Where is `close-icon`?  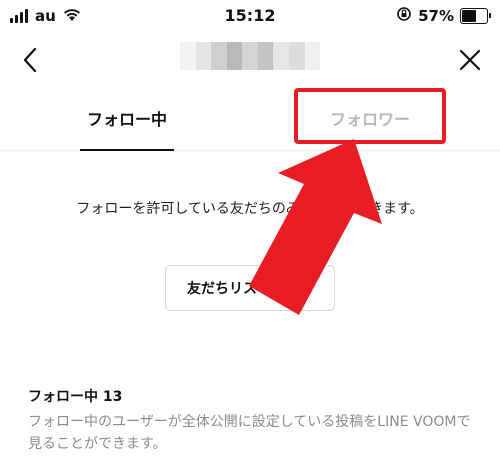
close-icon is located at coordinates (470, 60).